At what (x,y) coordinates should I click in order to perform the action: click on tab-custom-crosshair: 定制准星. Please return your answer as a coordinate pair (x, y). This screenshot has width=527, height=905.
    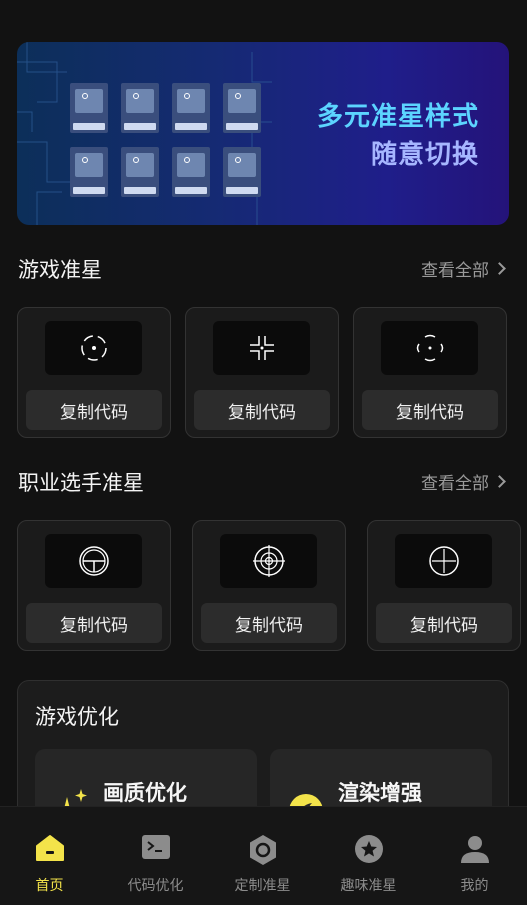
    Looking at the image, I should click on (262, 856).